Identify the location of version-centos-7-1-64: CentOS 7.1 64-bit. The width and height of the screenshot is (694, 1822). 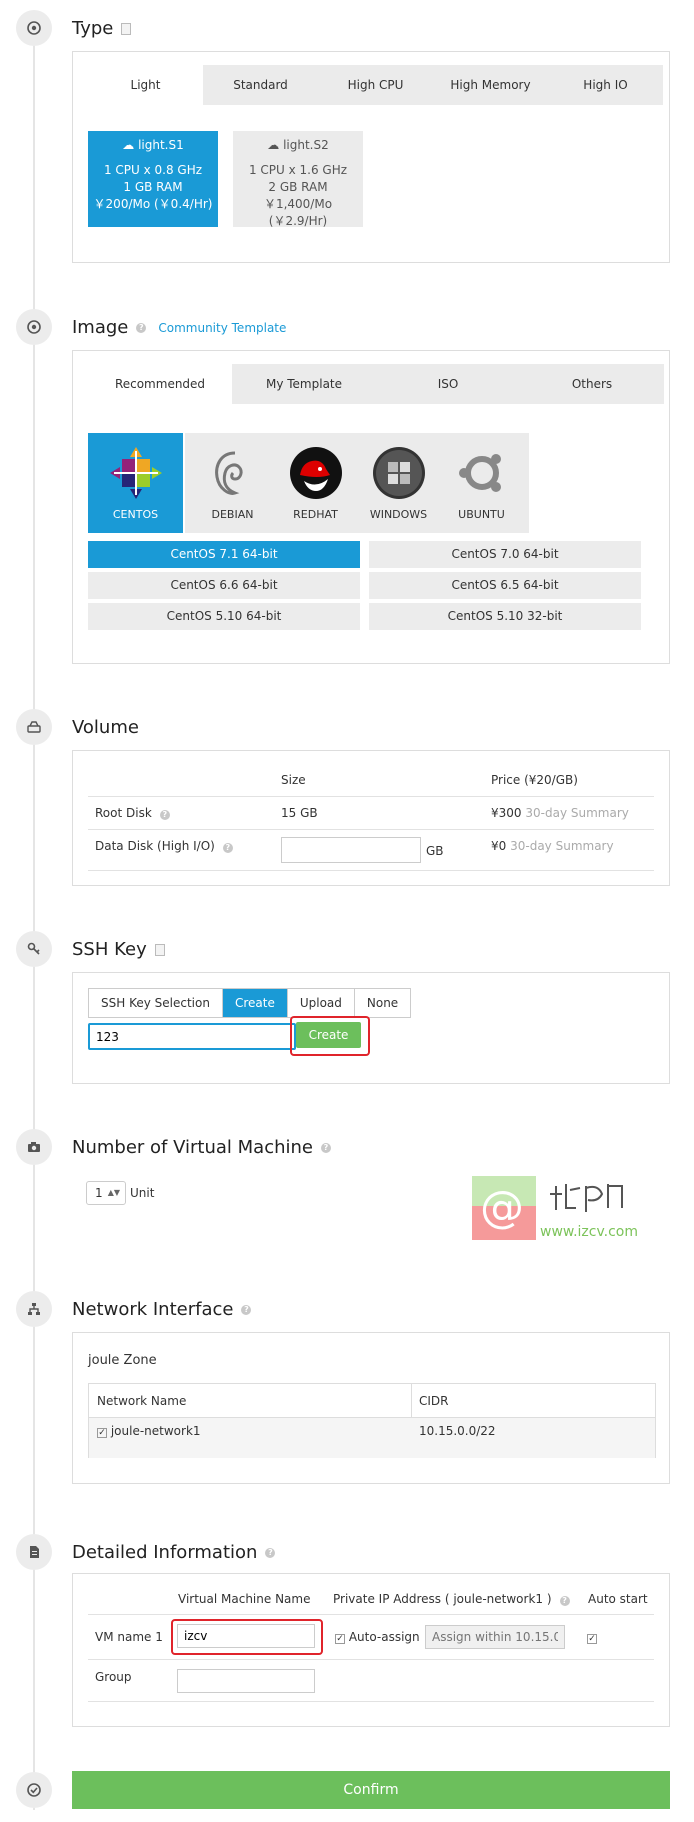
(224, 554).